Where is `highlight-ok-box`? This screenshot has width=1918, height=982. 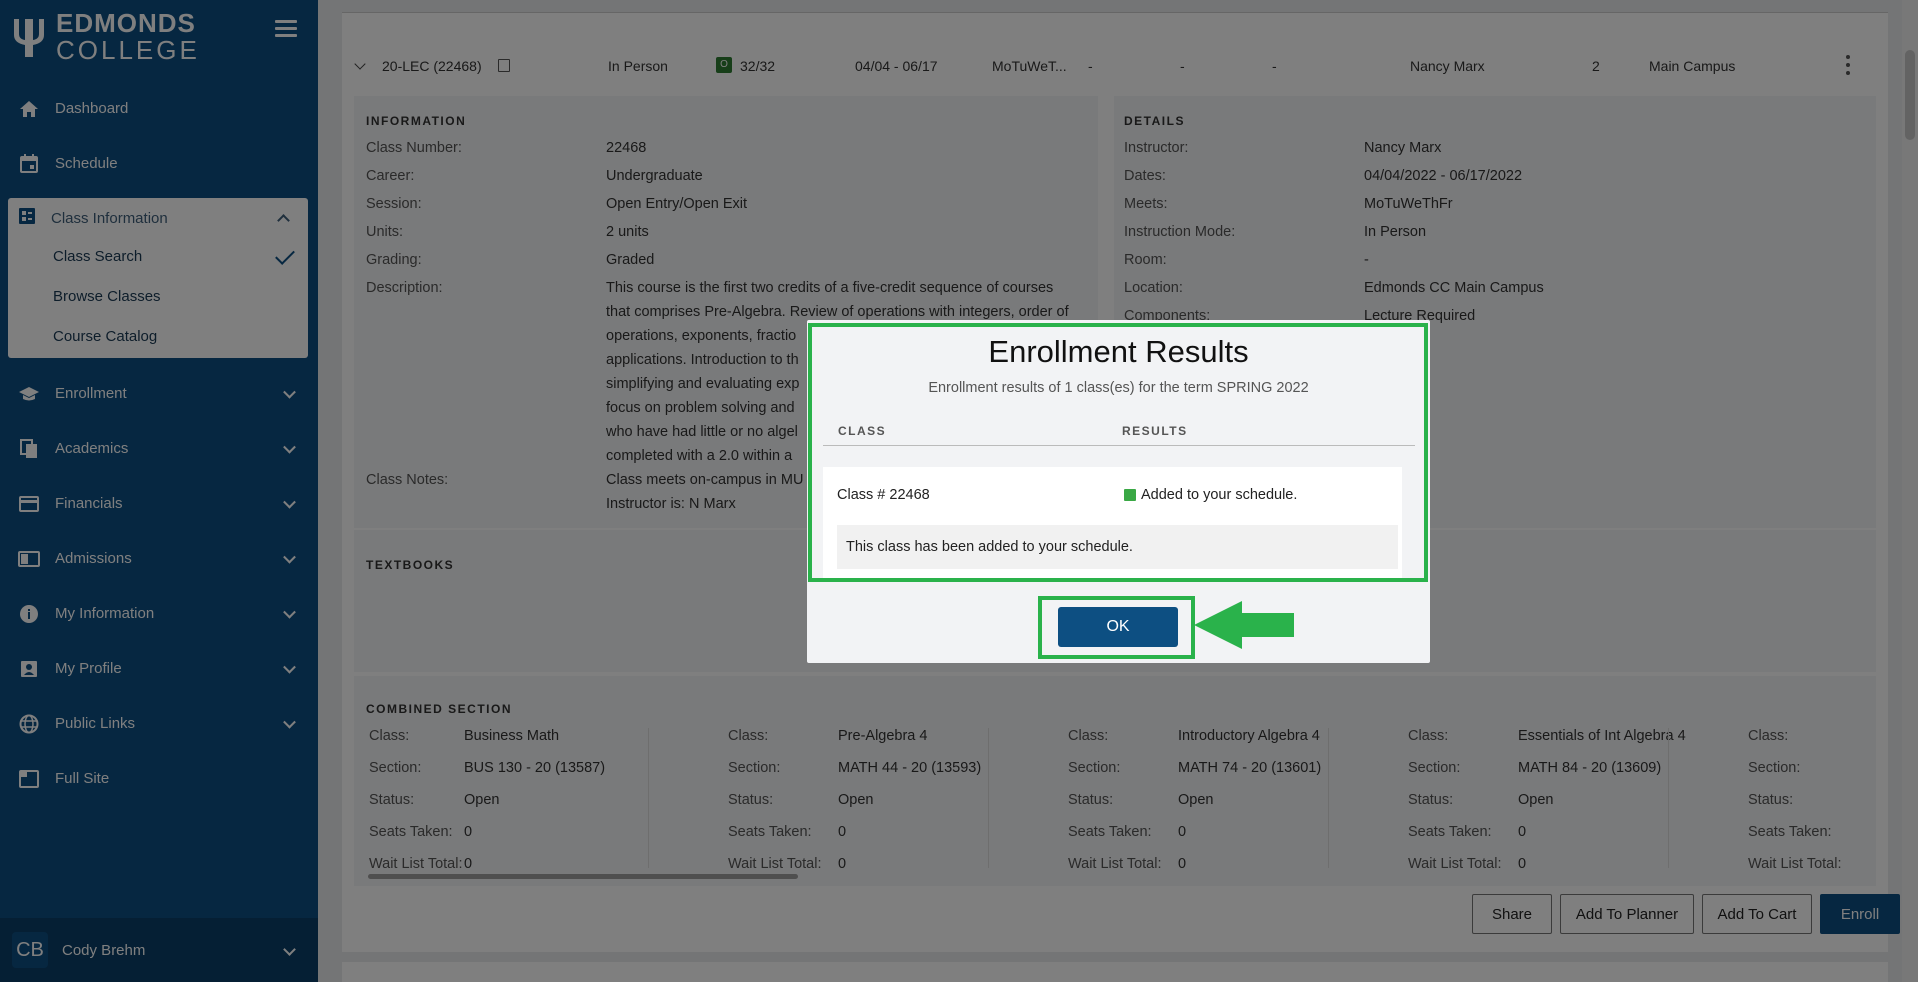 highlight-ok-box is located at coordinates (1116, 627).